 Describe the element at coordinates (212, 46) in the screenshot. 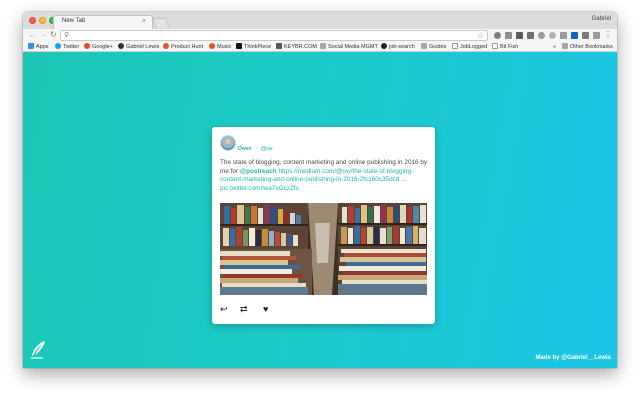

I see `music-icon` at that location.